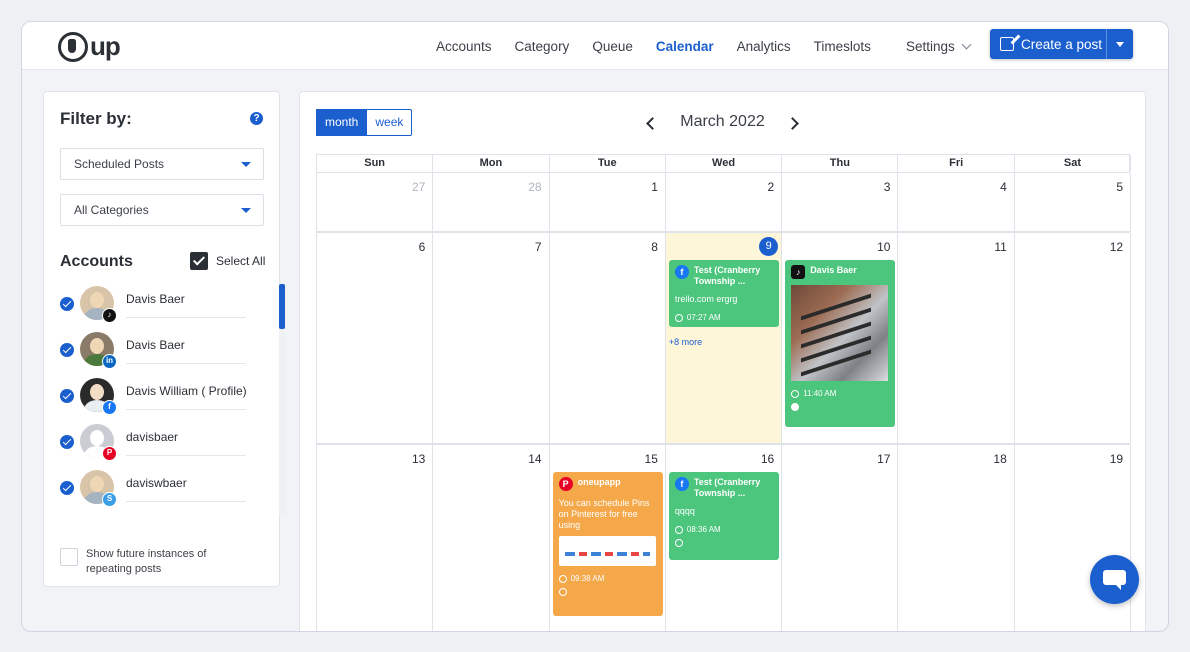 Image resolution: width=1190 pixels, height=652 pixels. What do you see at coordinates (155, 299) in the screenshot?
I see `account-name: Davis Baer` at bounding box center [155, 299].